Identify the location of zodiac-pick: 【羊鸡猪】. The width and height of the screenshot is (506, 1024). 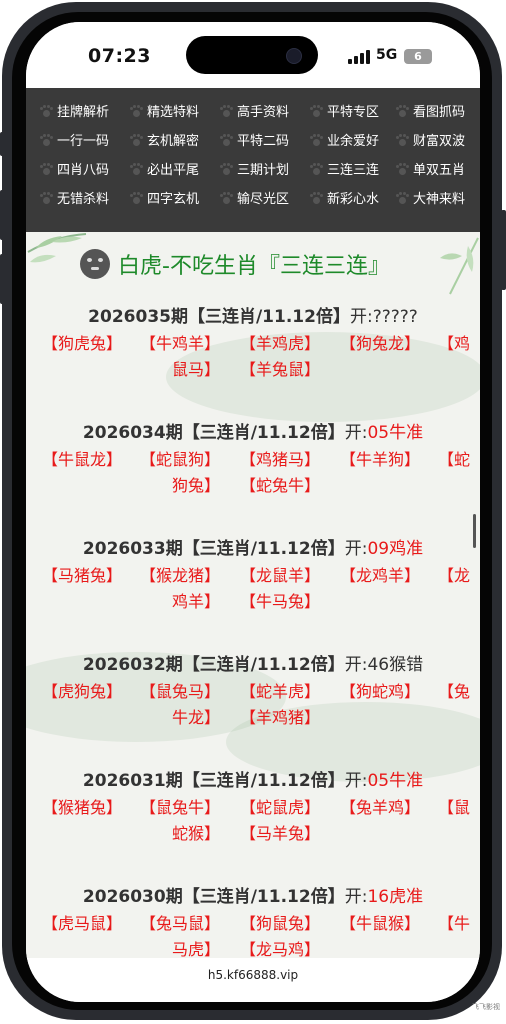
(280, 717).